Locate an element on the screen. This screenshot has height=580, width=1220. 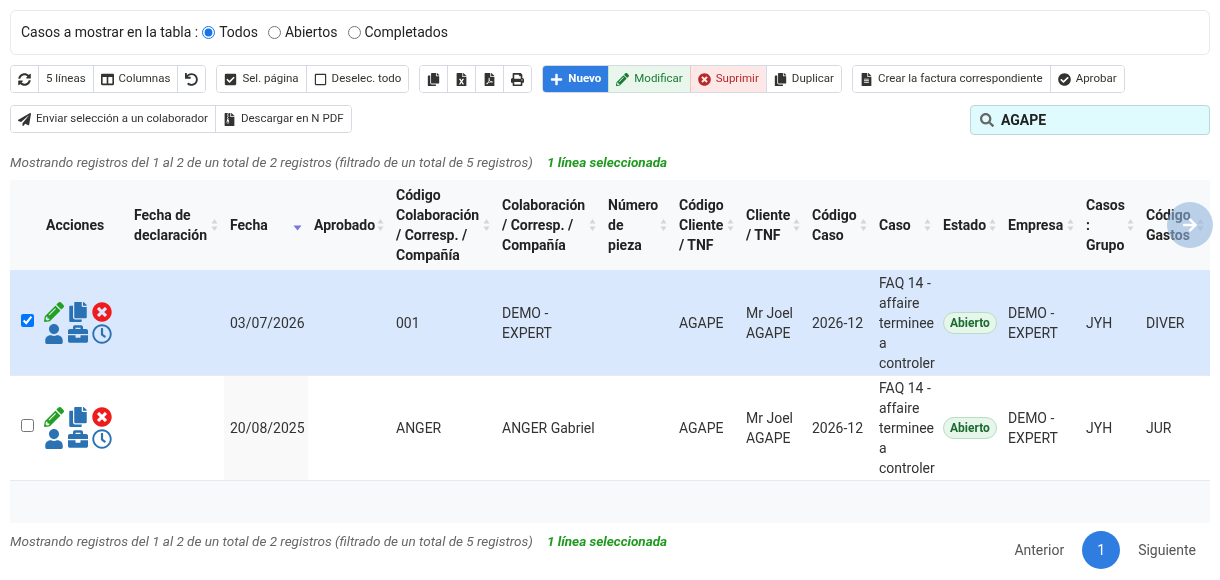
duplicate-button: Duplicar is located at coordinates (803, 79).